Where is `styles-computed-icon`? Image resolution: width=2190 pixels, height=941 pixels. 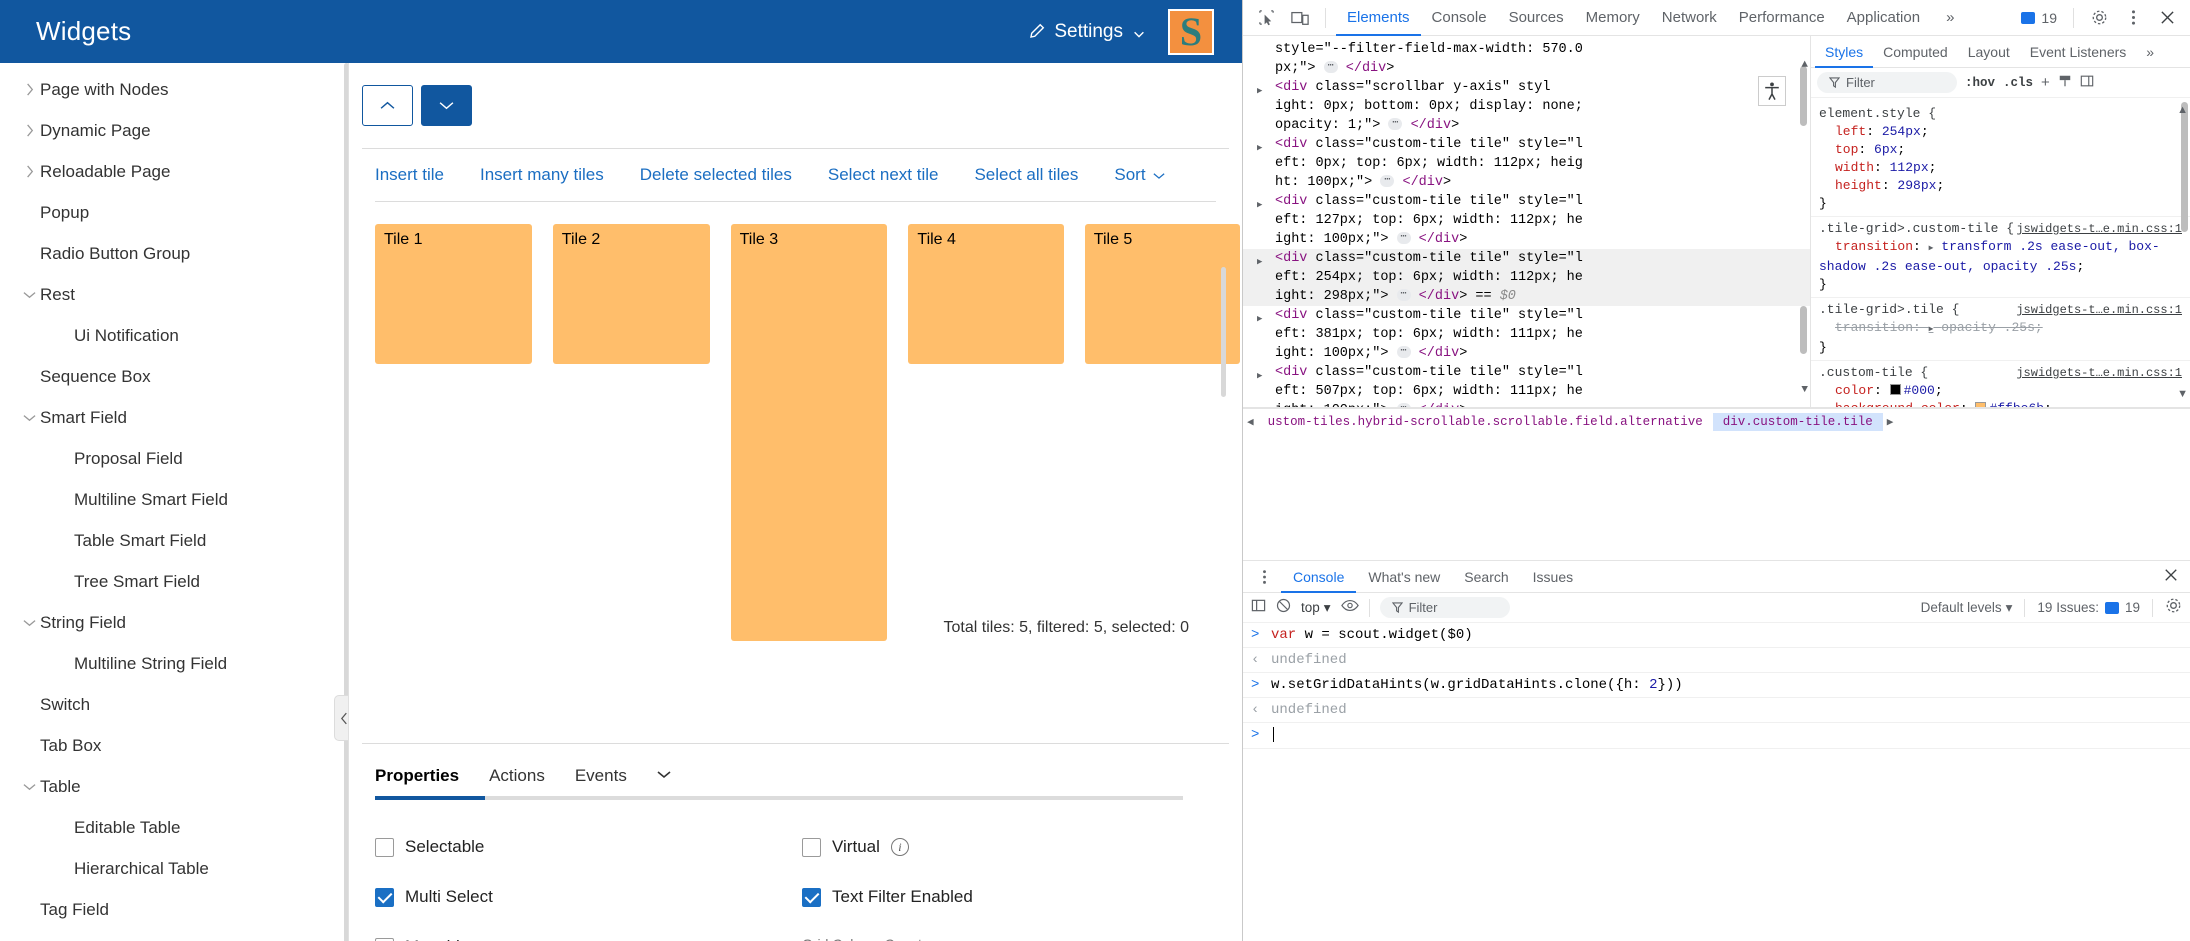
styles-computed-icon is located at coordinates (2065, 83).